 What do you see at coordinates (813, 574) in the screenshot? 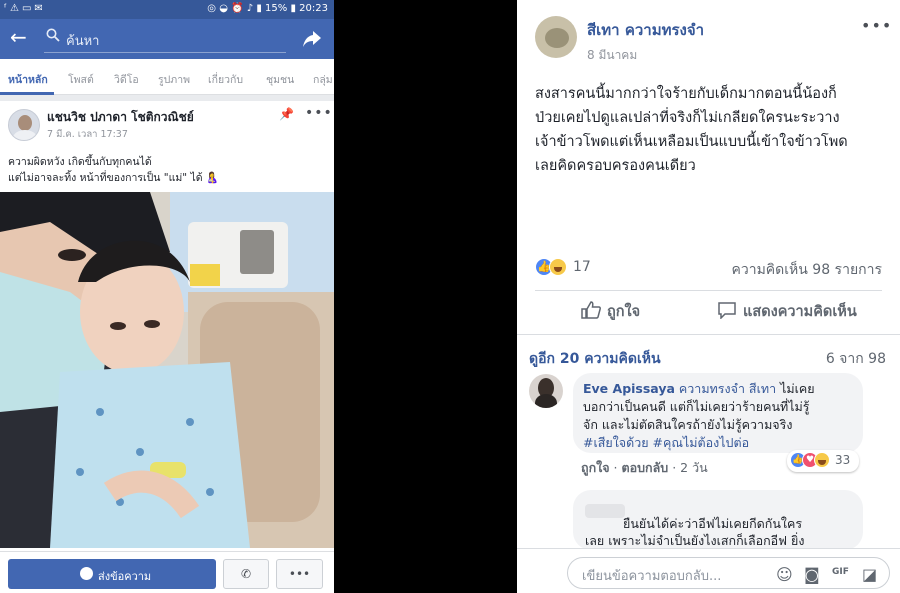
I see `camera-icon: ◙` at bounding box center [813, 574].